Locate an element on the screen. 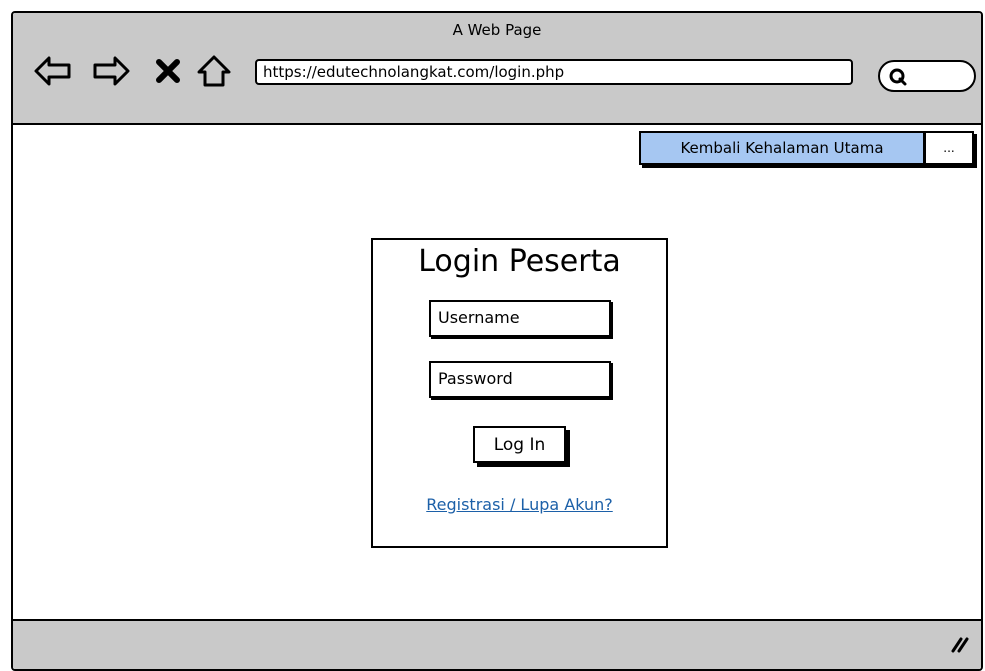  window-title: A Web Page is located at coordinates (497, 30).